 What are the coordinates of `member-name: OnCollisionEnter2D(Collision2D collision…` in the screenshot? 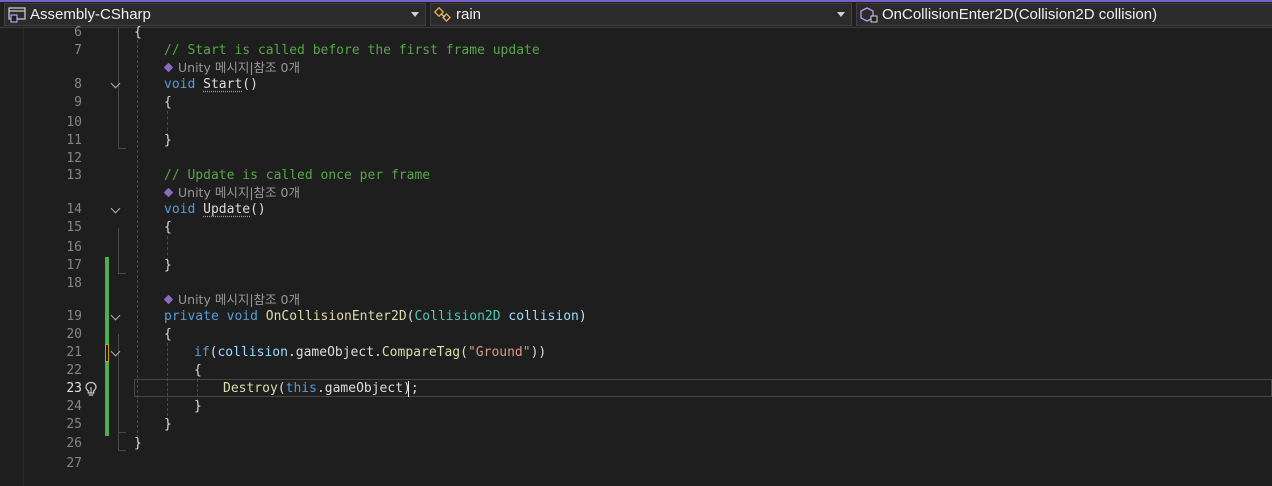 It's located at (1020, 14).